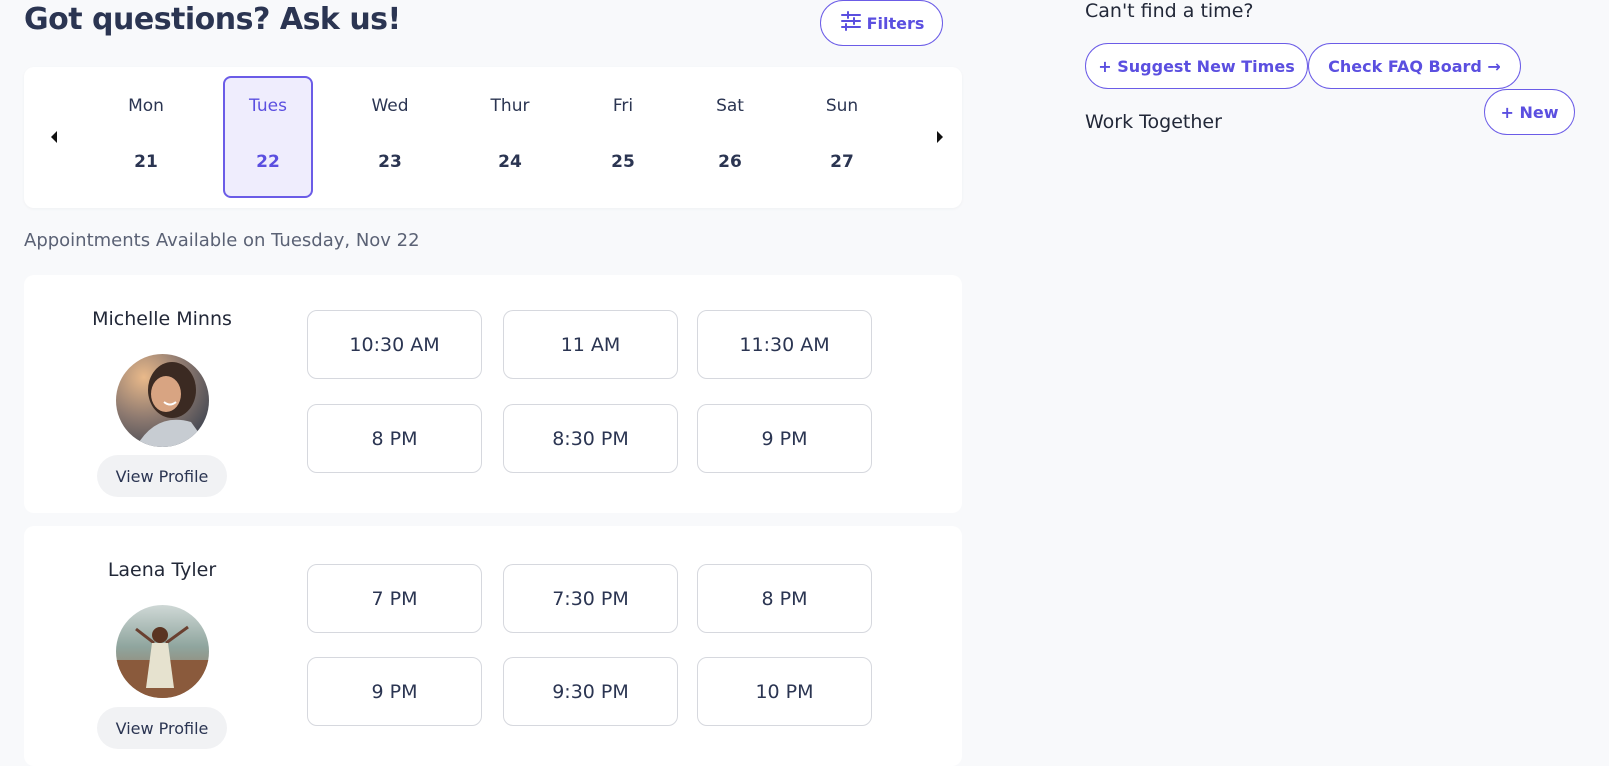 The width and height of the screenshot is (1609, 766). I want to click on day-name: Thur, so click(510, 106).